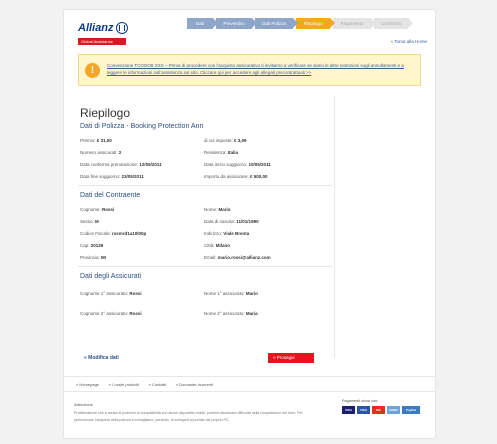 The image size is (497, 444). I want to click on proceed-button: » Prosegui, so click(291, 358).